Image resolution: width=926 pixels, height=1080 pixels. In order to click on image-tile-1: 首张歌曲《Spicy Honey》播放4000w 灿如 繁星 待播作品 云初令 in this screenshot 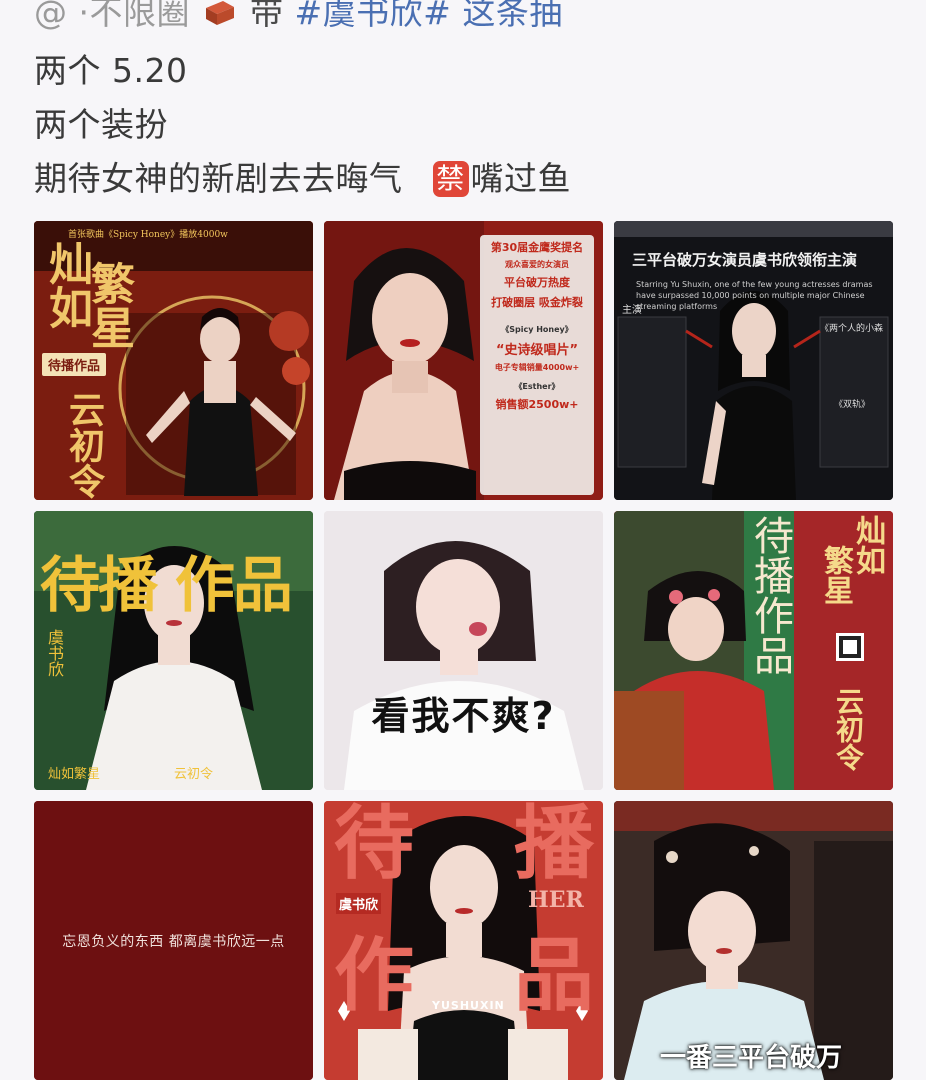, I will do `click(173, 360)`.